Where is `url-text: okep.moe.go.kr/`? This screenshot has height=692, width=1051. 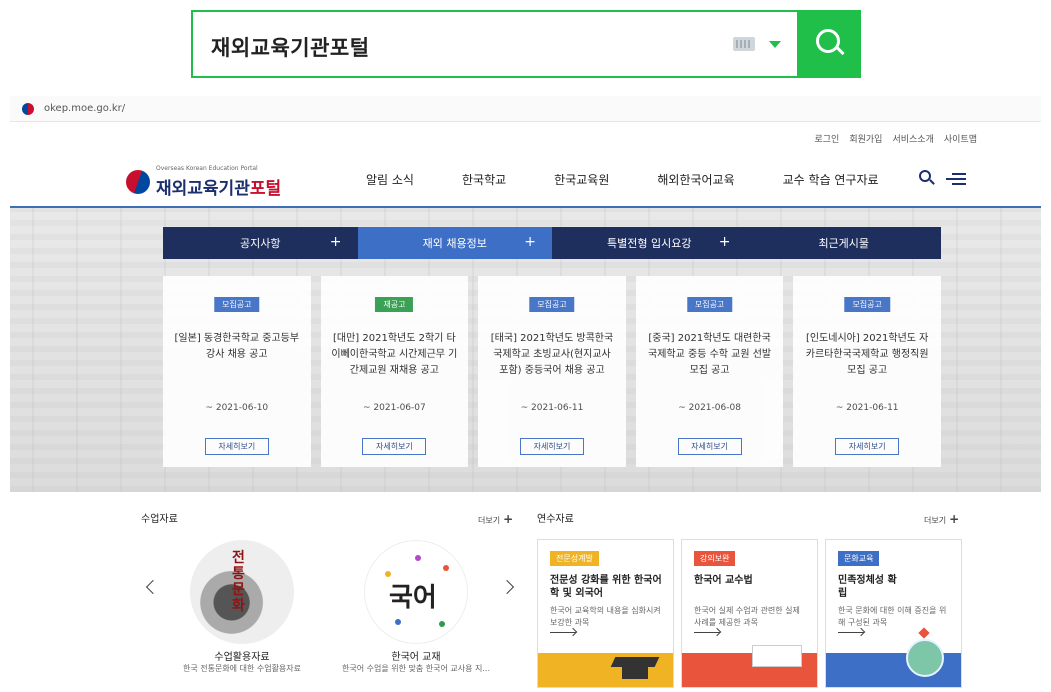
url-text: okep.moe.go.kr/ is located at coordinates (84, 108).